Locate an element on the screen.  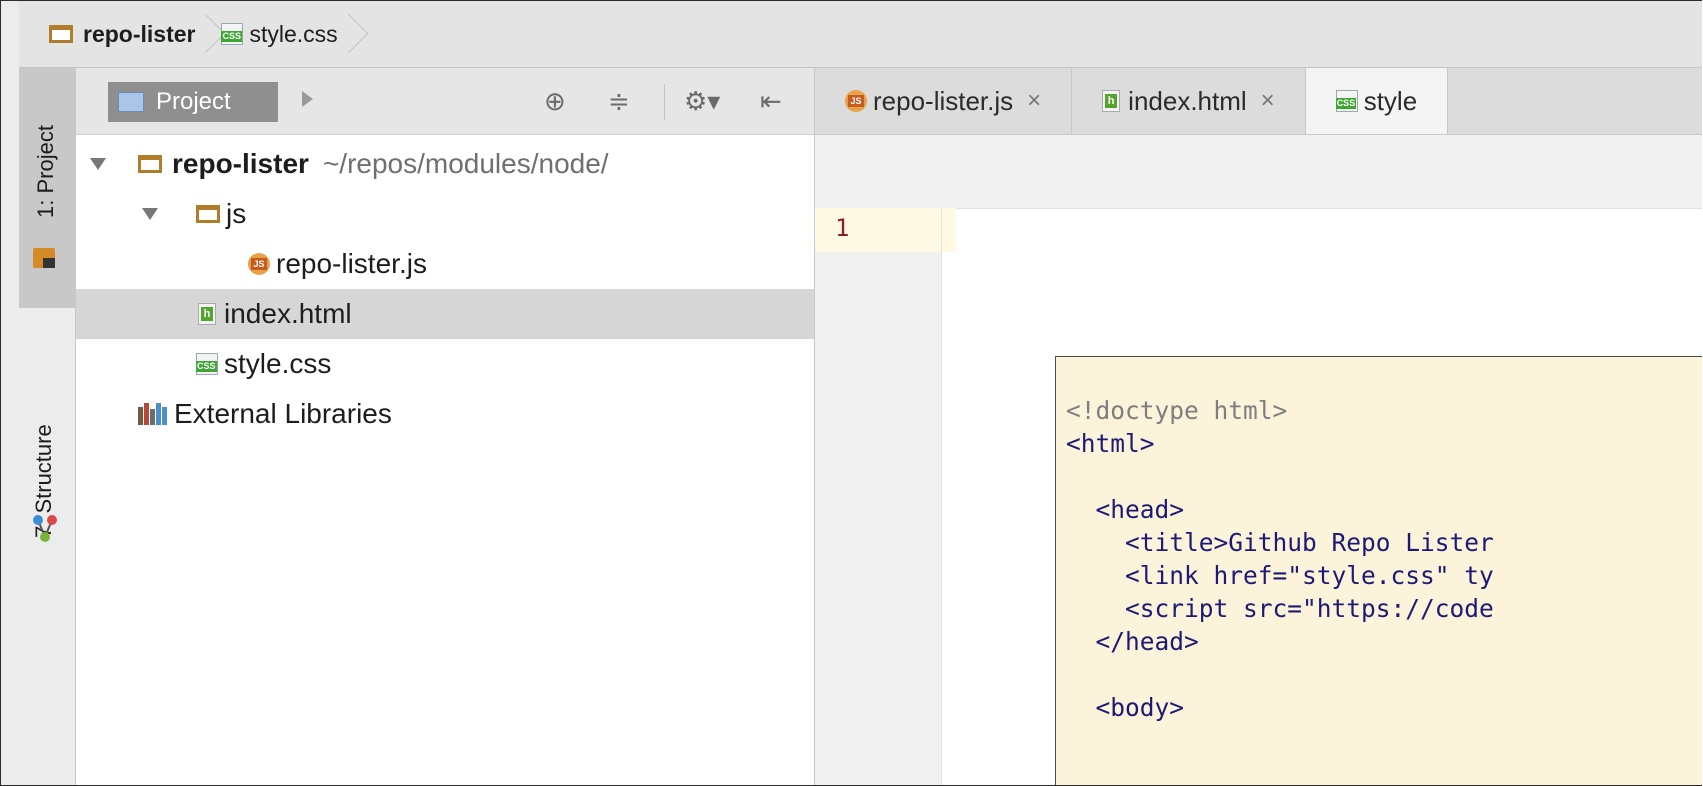
current-line-highlight is located at coordinates (949, 230).